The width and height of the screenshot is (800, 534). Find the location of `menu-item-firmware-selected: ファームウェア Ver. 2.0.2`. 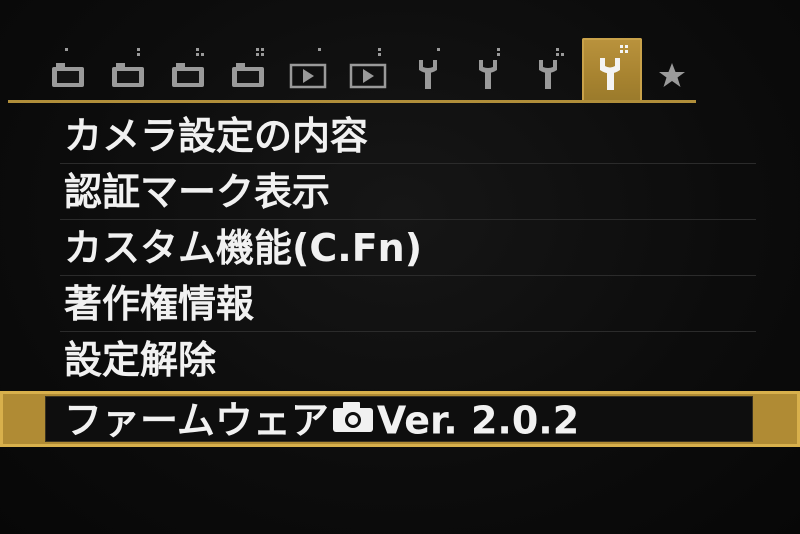

menu-item-firmware-selected: ファームウェア Ver. 2.0.2 is located at coordinates (400, 419).